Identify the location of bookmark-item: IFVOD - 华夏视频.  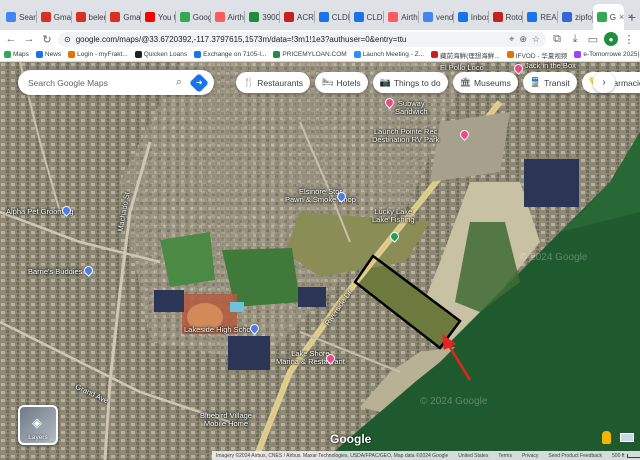
(536, 55).